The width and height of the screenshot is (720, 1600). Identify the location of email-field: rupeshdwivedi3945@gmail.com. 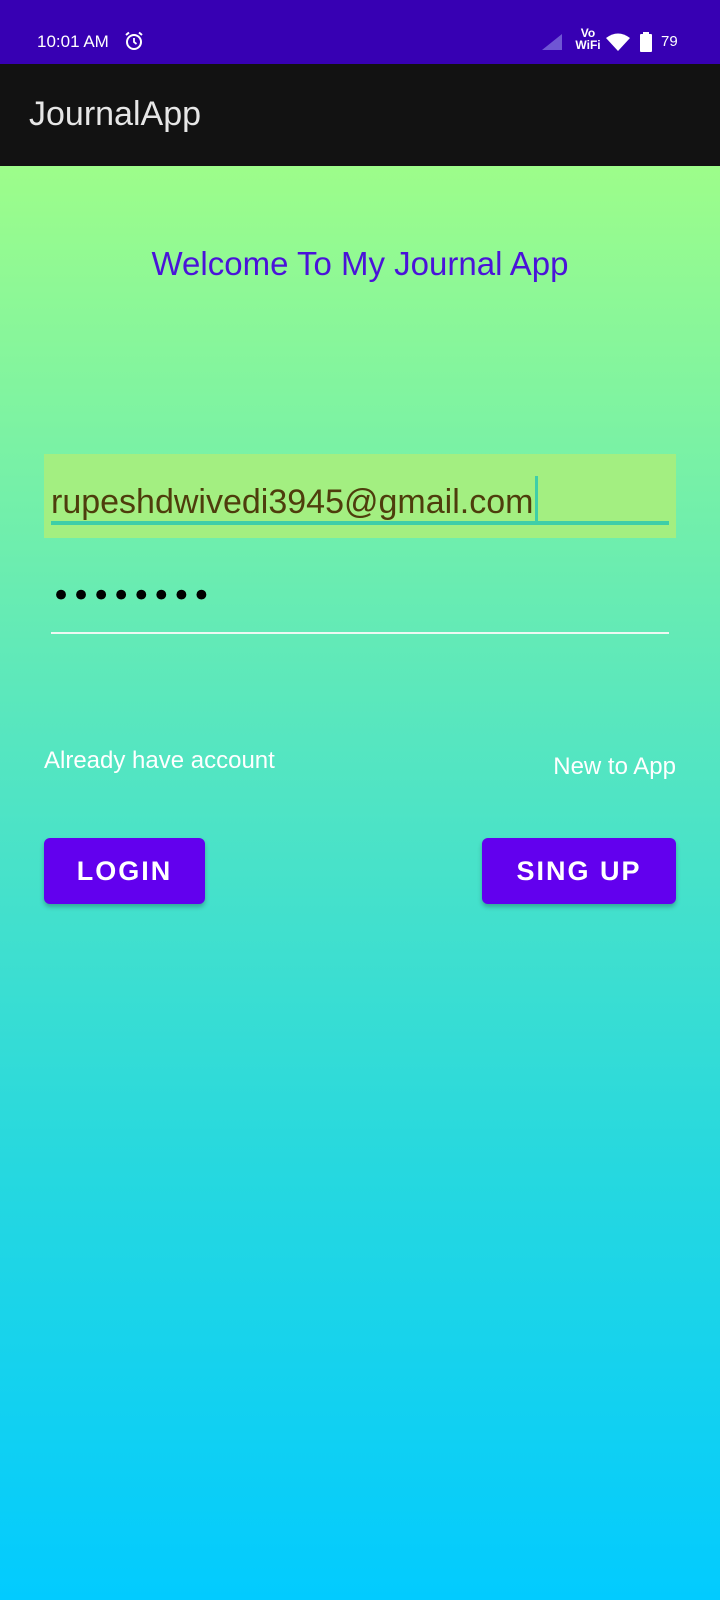
(360, 496).